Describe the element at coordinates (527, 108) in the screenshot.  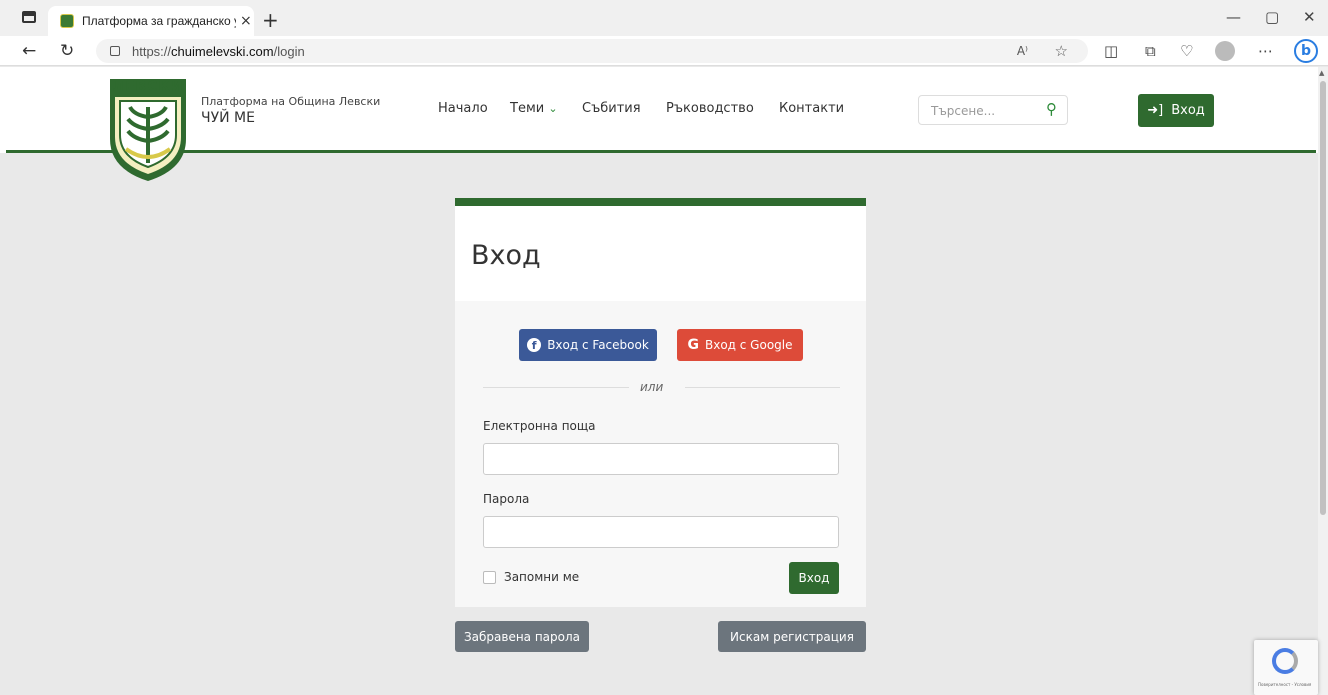
I see `nav-item-topics-label: Теми` at that location.